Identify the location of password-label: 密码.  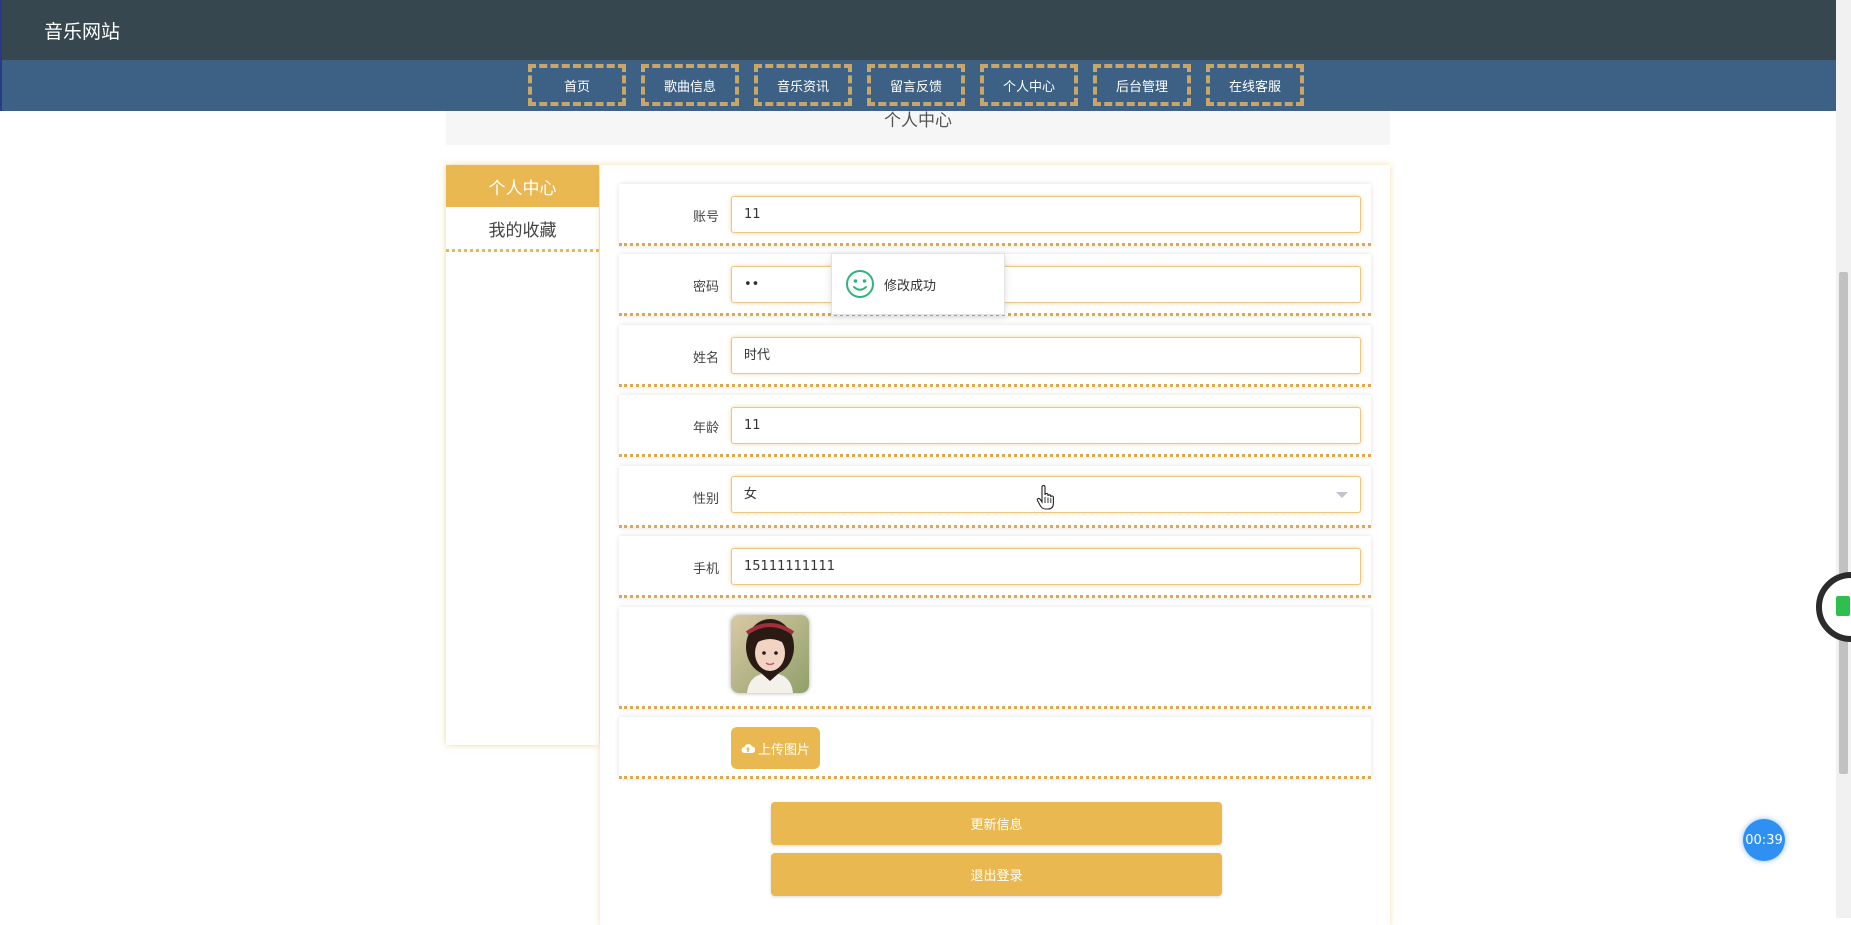
(705, 287).